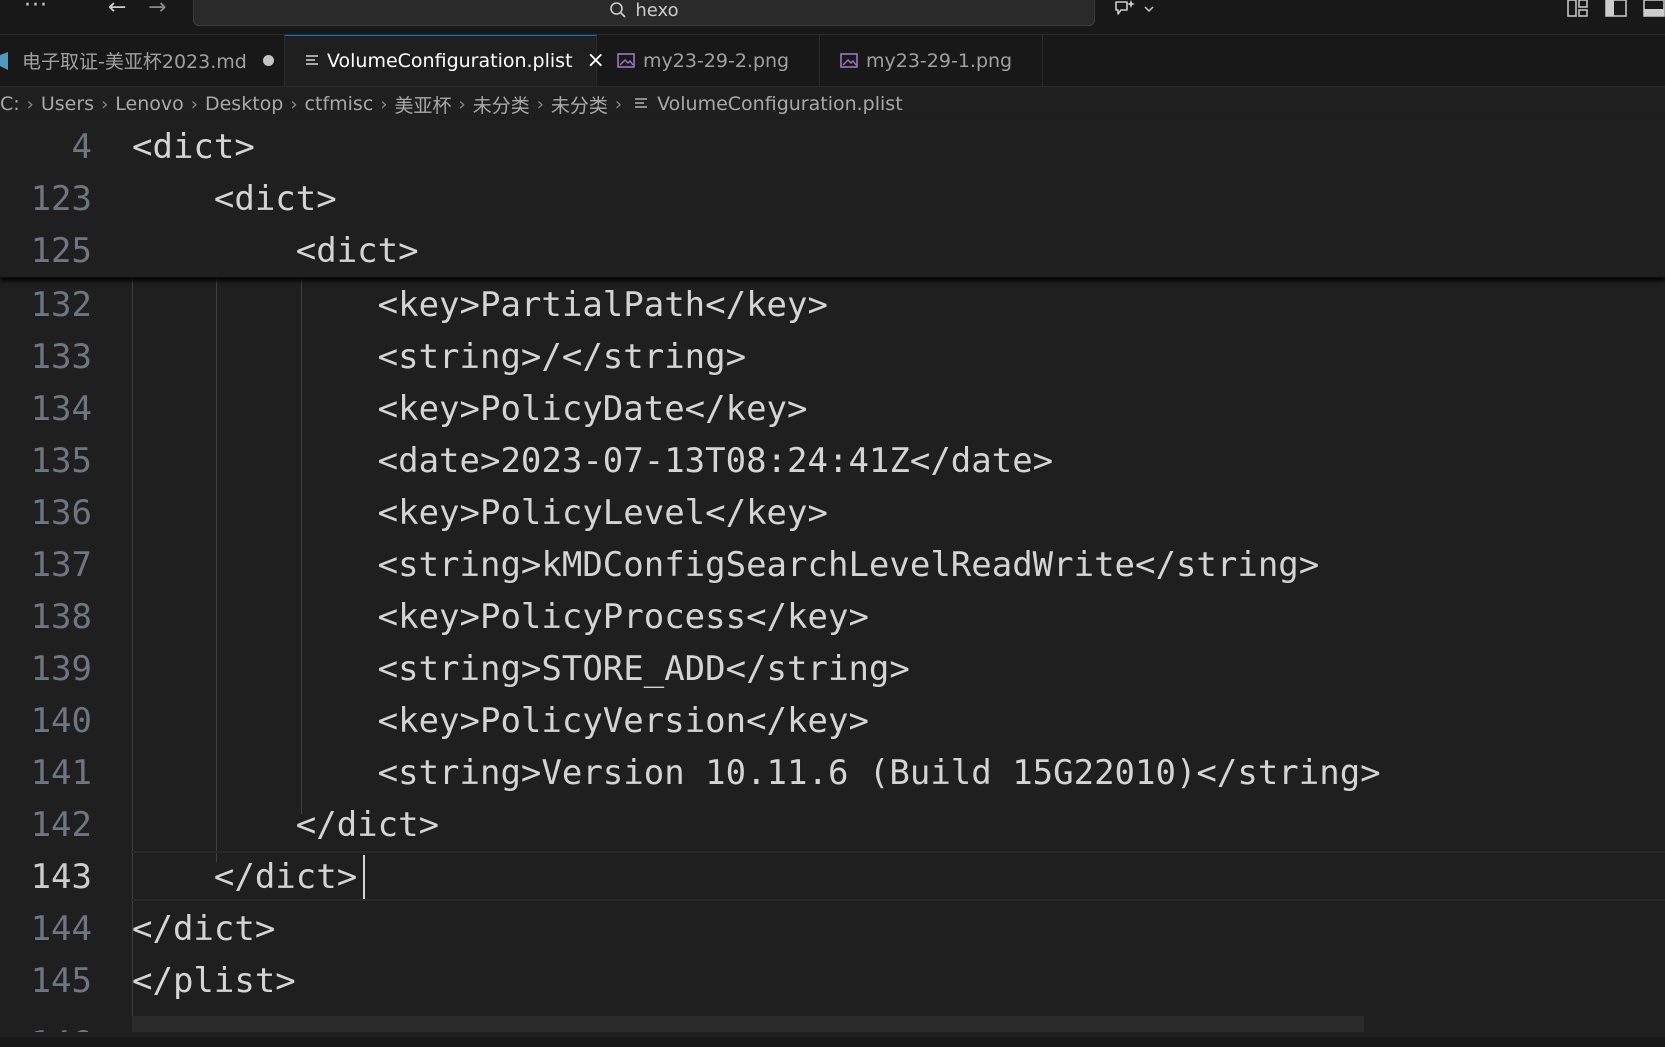 This screenshot has height=1047, width=1665. Describe the element at coordinates (832, 981) in the screenshot. I see `code-line: 145 </plist>` at that location.